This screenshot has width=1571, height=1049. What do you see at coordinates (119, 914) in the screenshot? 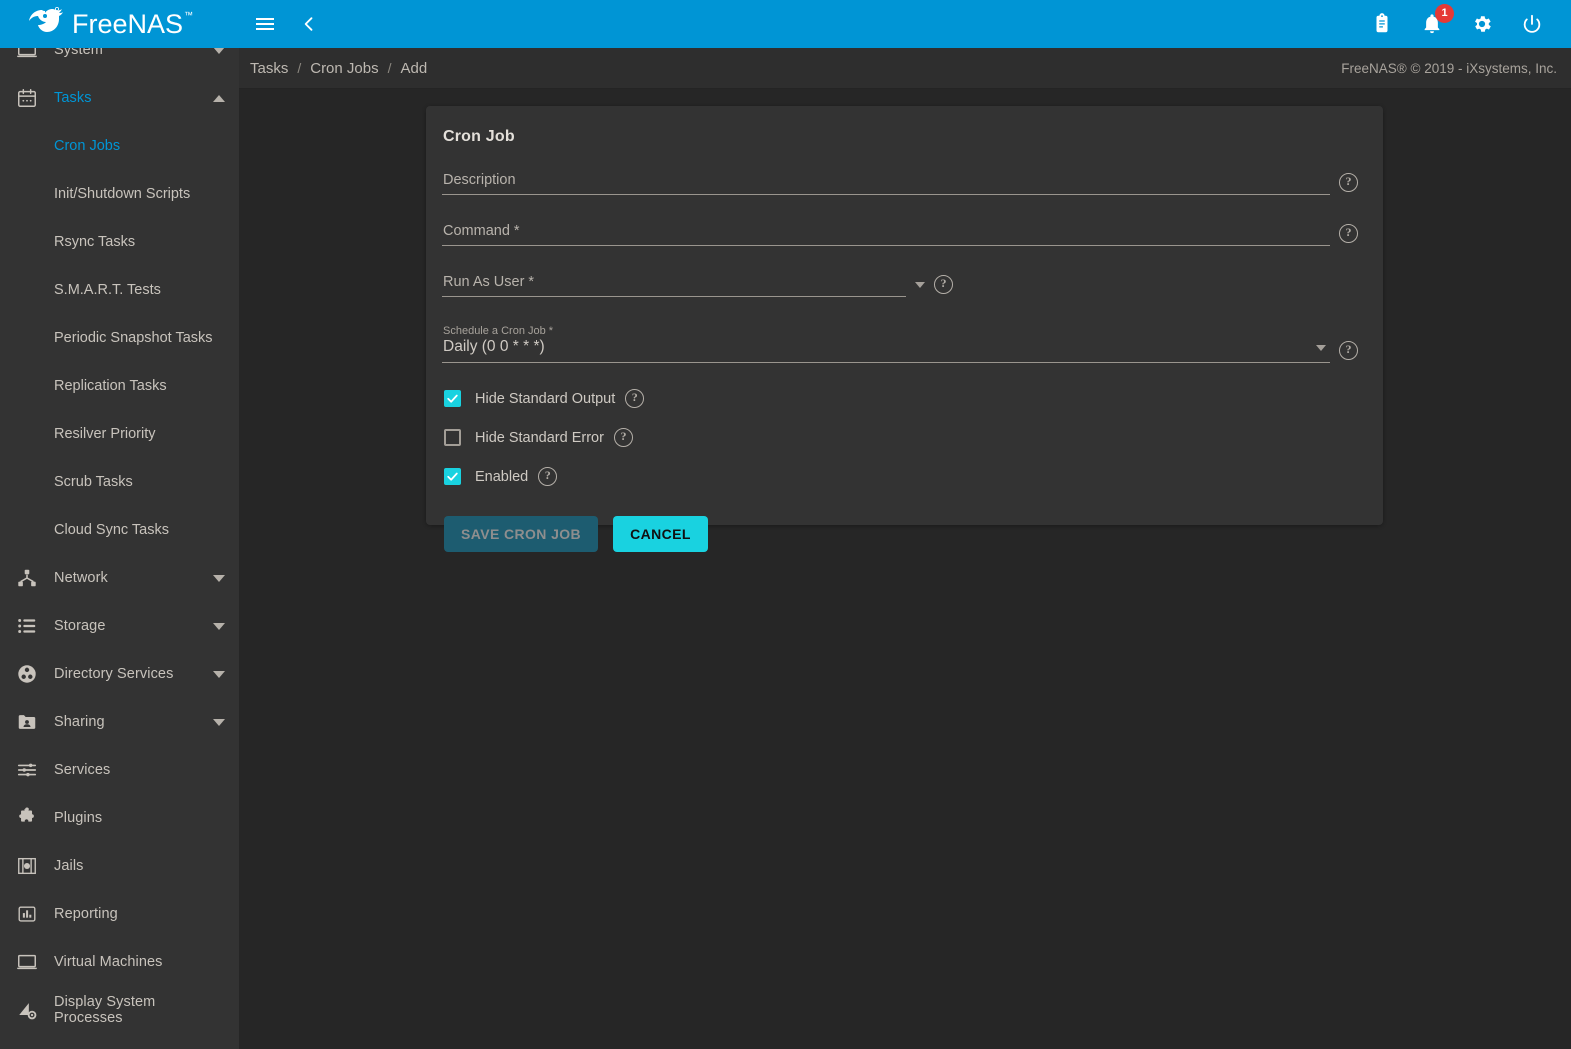
I see `sidebar-item-reporting: Reporting` at bounding box center [119, 914].